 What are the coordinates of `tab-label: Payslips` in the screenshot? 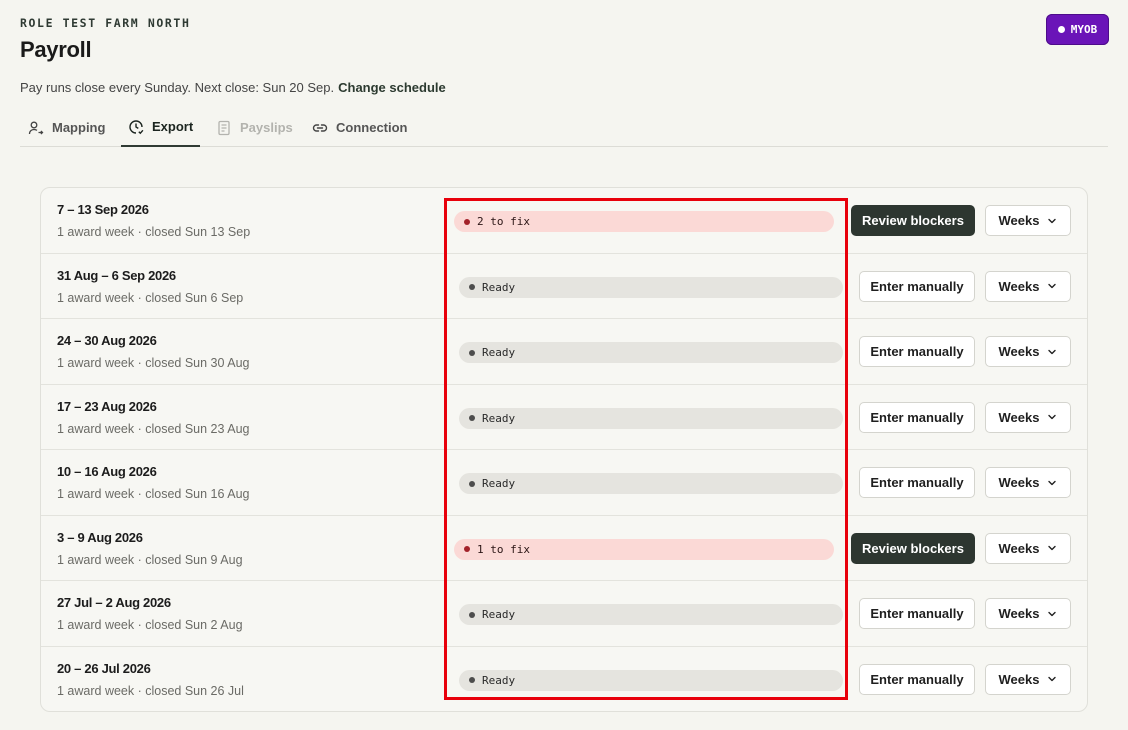 It's located at (266, 127).